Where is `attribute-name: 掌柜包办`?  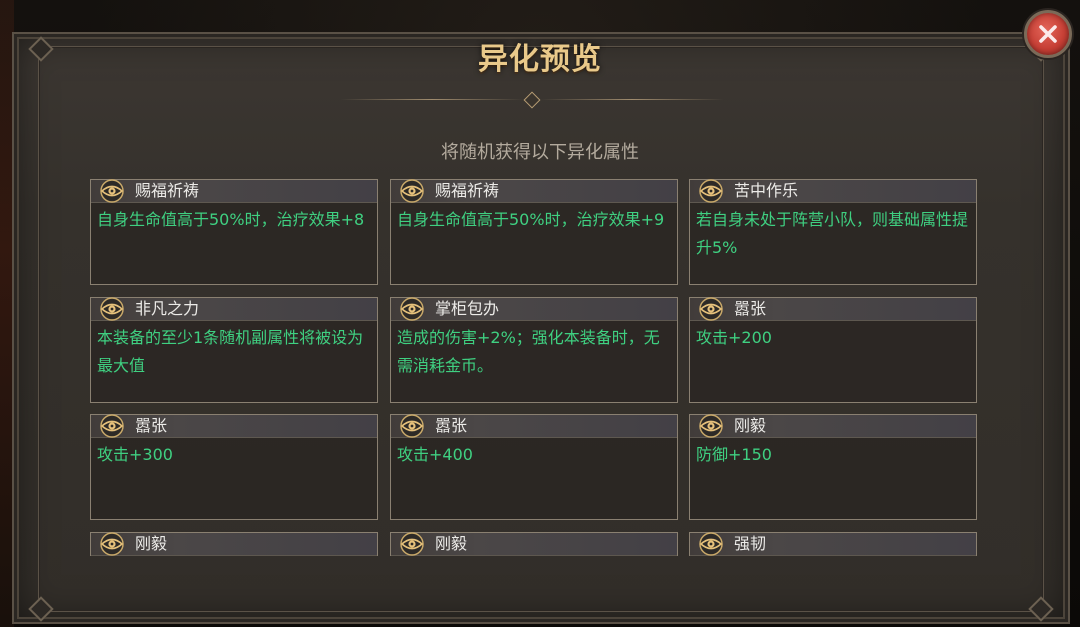
attribute-name: 掌柜包办 is located at coordinates (467, 308).